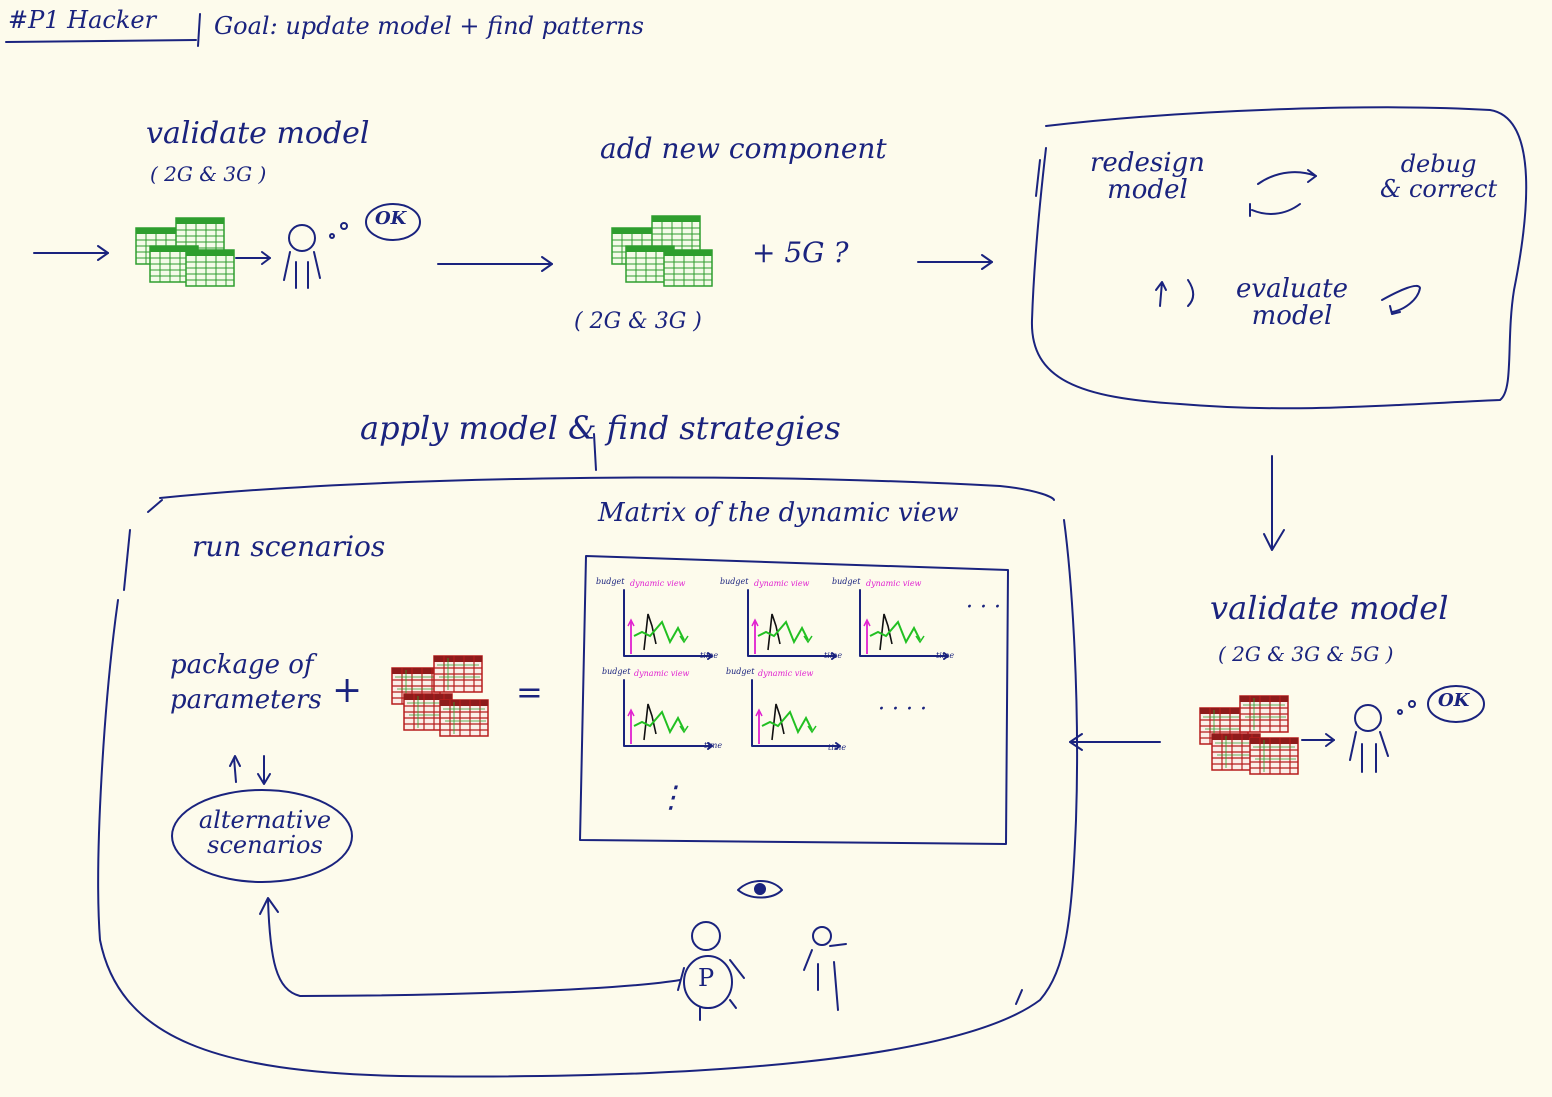  I want to click on mini-3-xlabel: time, so click(945, 655).